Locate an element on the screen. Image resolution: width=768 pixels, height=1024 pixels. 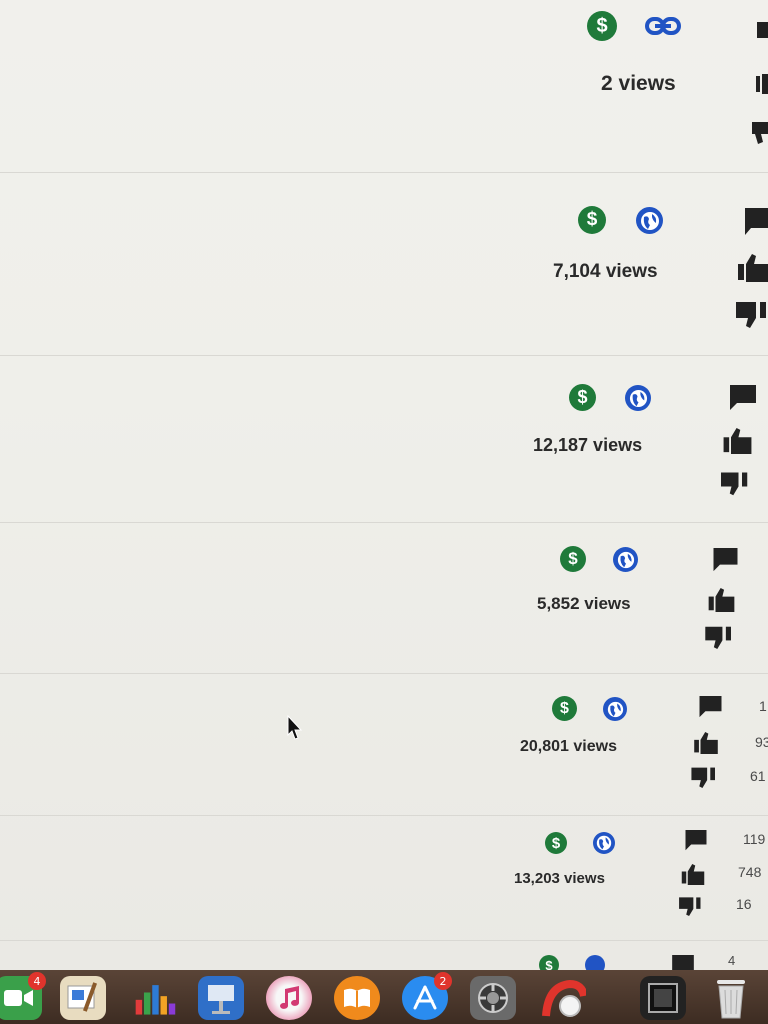
dislike-count: 61 is located at coordinates (758, 776).